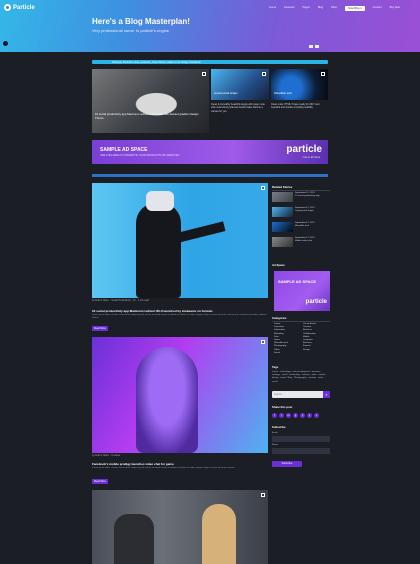  What do you see at coordinates (309, 415) in the screenshot?
I see `youtube-icon: y` at bounding box center [309, 415].